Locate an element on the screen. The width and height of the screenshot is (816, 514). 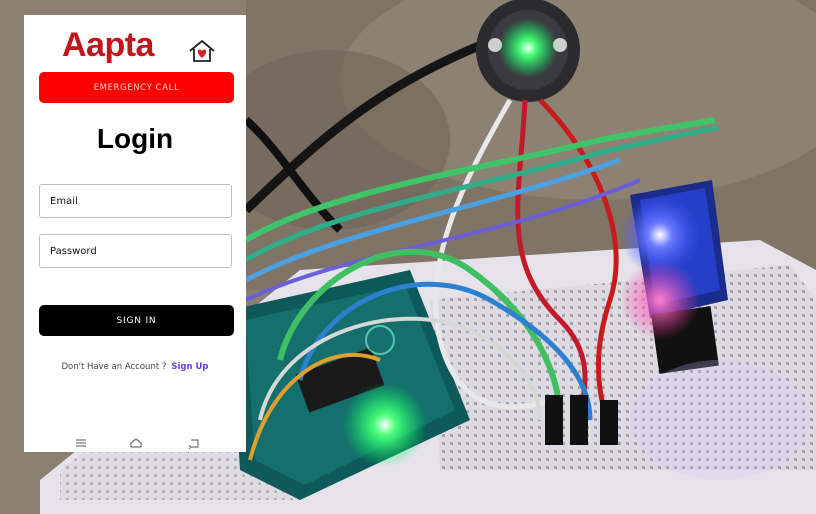
home-icon is located at coordinates (136, 443).